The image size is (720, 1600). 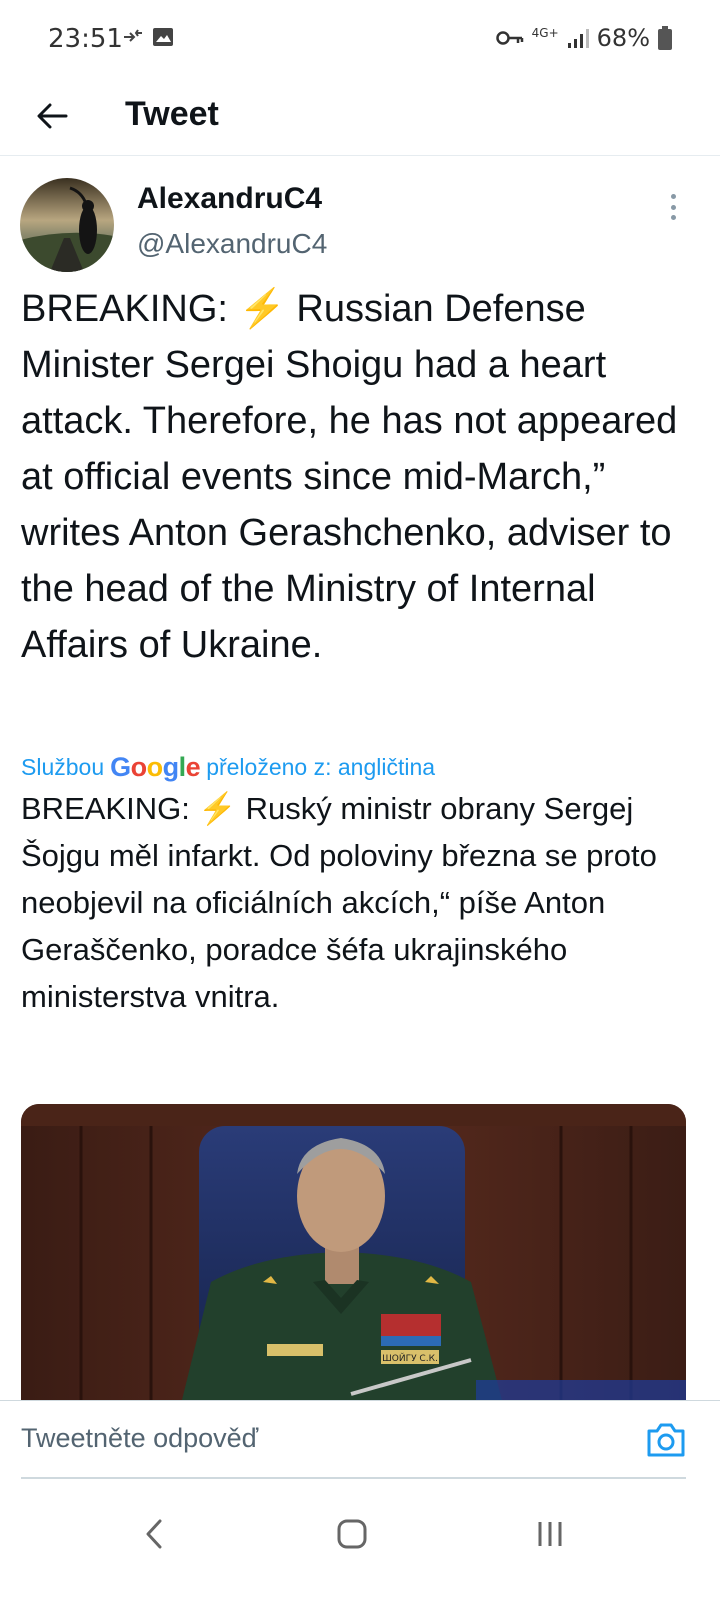 What do you see at coordinates (232, 244) in the screenshot?
I see `user-handle: @AlexandruC4` at bounding box center [232, 244].